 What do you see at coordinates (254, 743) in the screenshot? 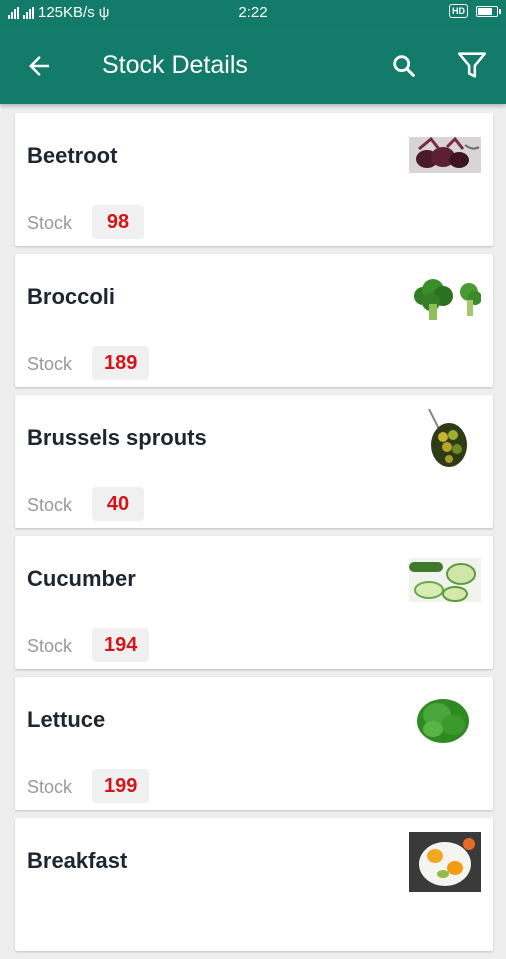
I see `stock-card: Lettuce Stock 199` at bounding box center [254, 743].